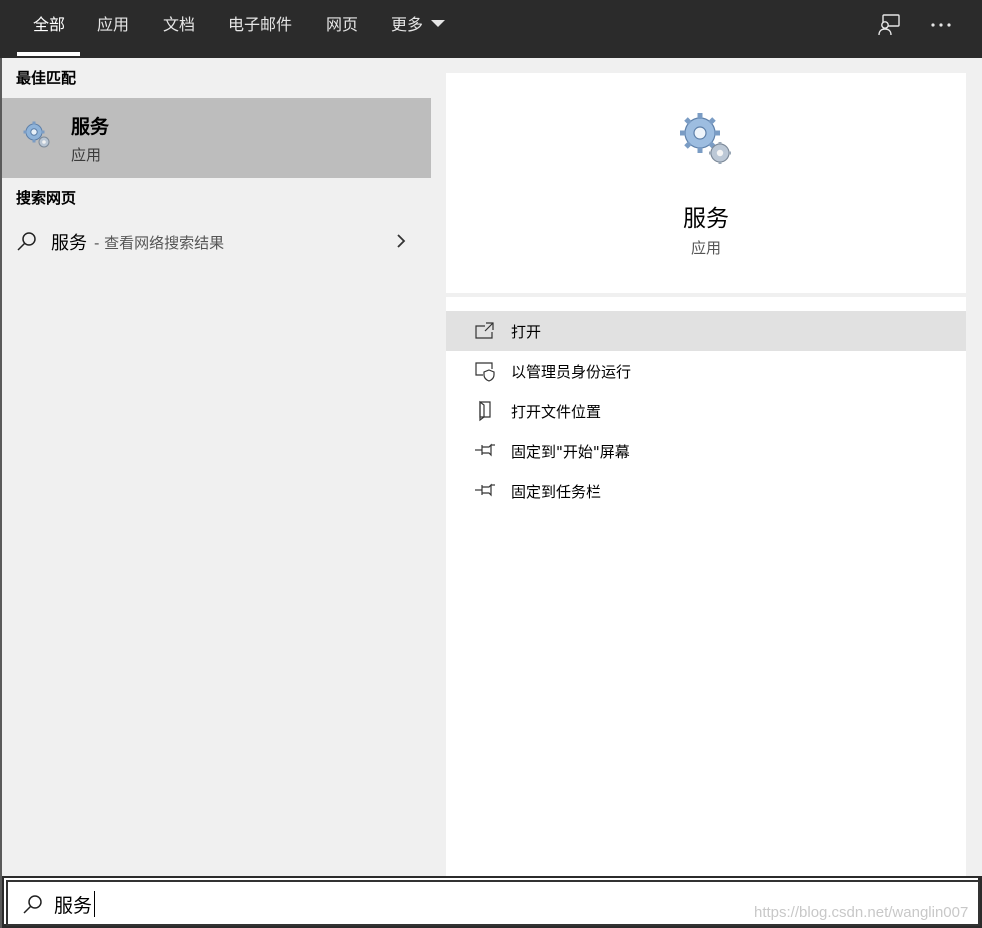 The width and height of the screenshot is (982, 928). Describe the element at coordinates (216, 138) in the screenshot. I see `best-match-result: 服务 应用` at that location.